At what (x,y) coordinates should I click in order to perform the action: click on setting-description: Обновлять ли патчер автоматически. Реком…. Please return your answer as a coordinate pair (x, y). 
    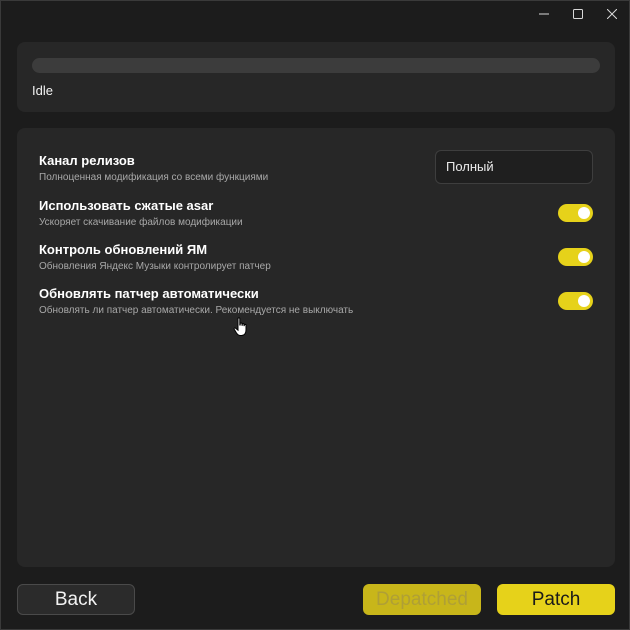
    Looking at the image, I should click on (196, 310).